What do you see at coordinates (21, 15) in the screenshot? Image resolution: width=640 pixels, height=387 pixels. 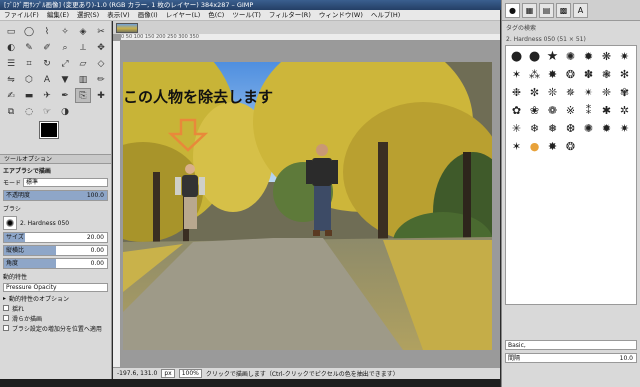 I see `menu-item: ファイル(F)` at bounding box center [21, 15].